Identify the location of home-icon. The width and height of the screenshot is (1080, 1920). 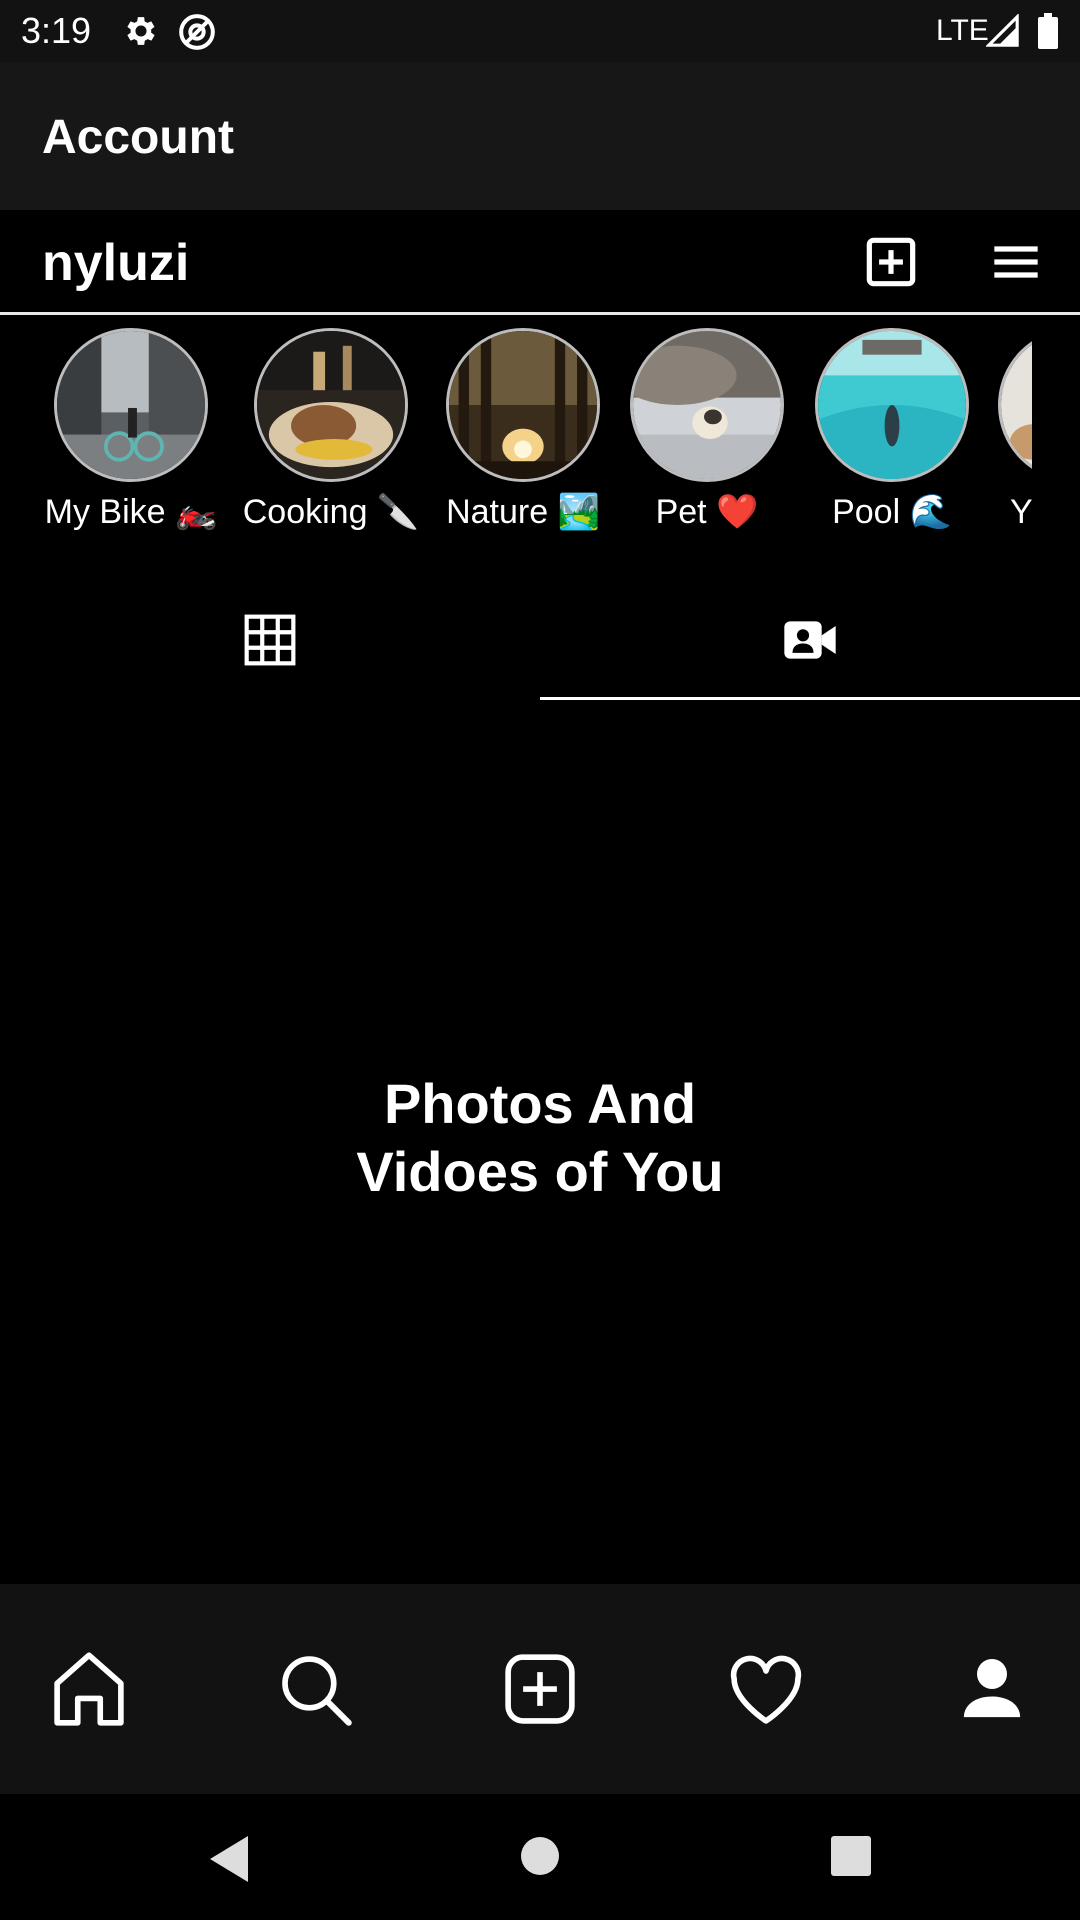
(89, 1689).